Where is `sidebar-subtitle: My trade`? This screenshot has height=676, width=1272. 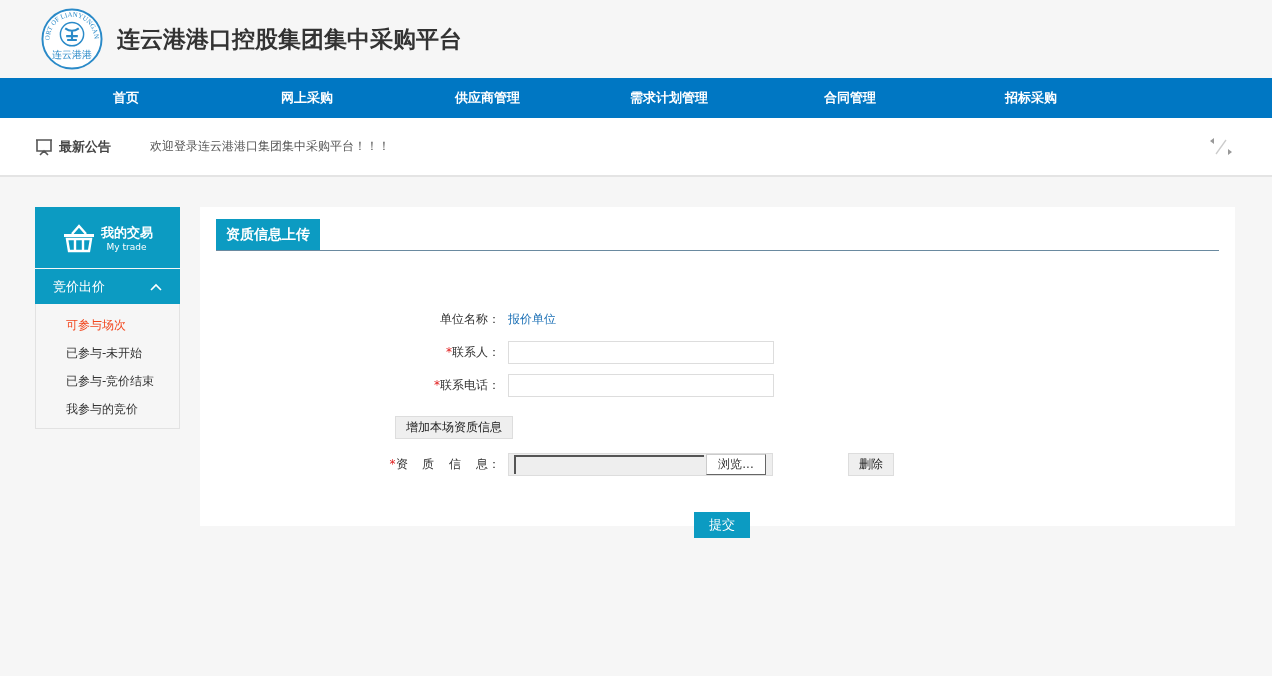 sidebar-subtitle: My trade is located at coordinates (126, 246).